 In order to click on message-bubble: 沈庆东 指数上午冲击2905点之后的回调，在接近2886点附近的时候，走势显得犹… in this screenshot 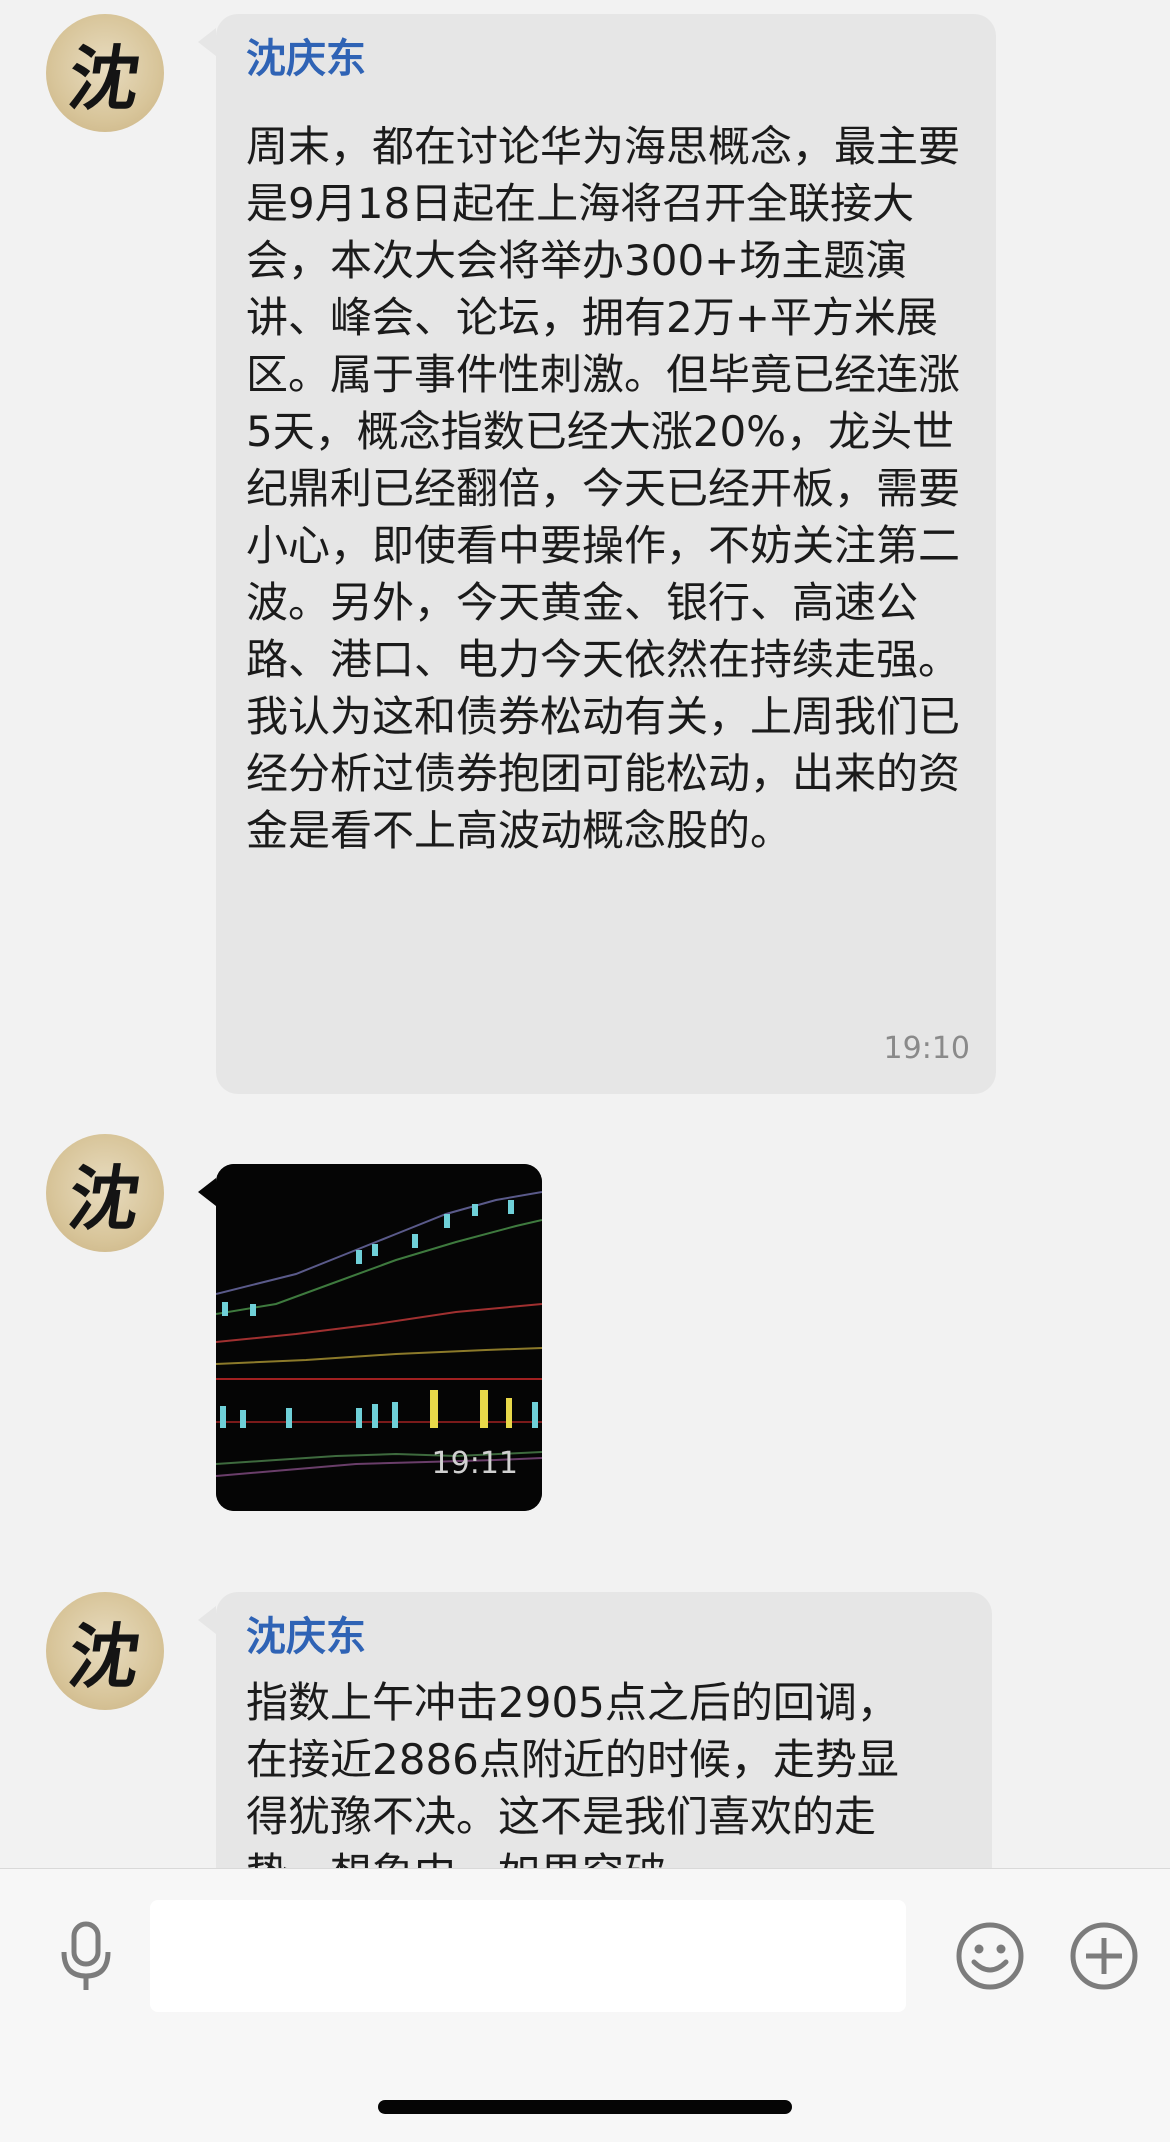, I will do `click(604, 1730)`.